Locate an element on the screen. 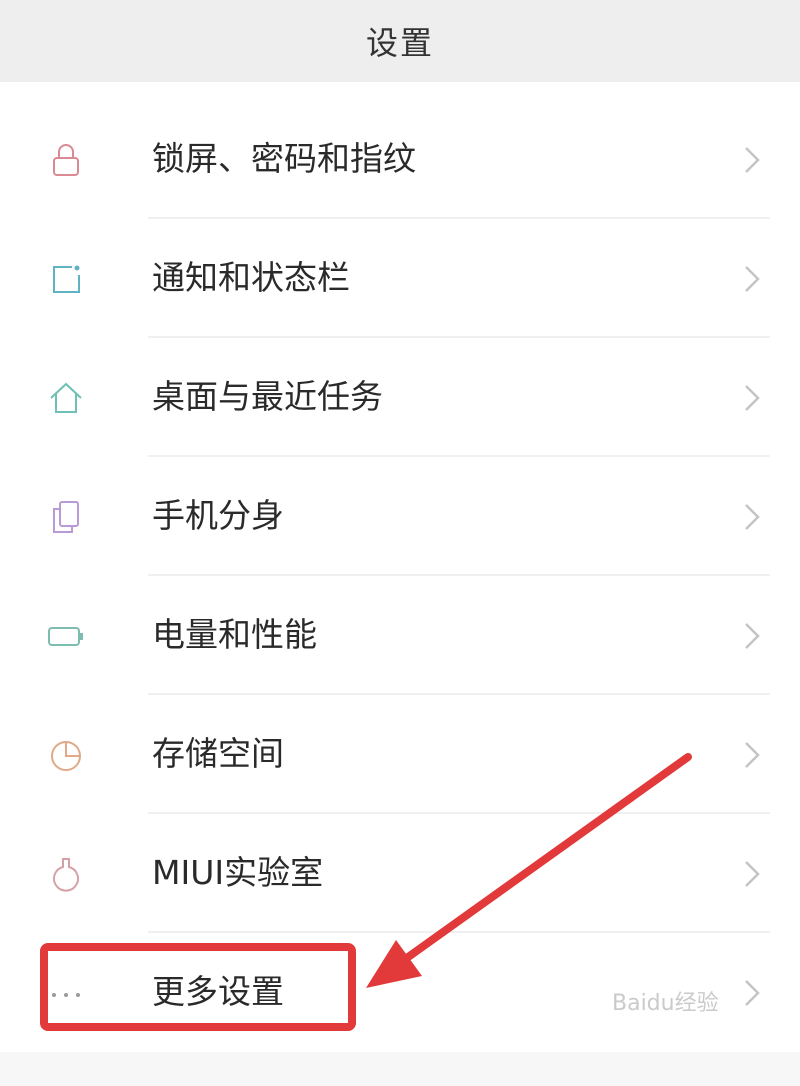 The width and height of the screenshot is (800, 1086). settings-item-label: 锁屏、密码和指纹 is located at coordinates (284, 158).